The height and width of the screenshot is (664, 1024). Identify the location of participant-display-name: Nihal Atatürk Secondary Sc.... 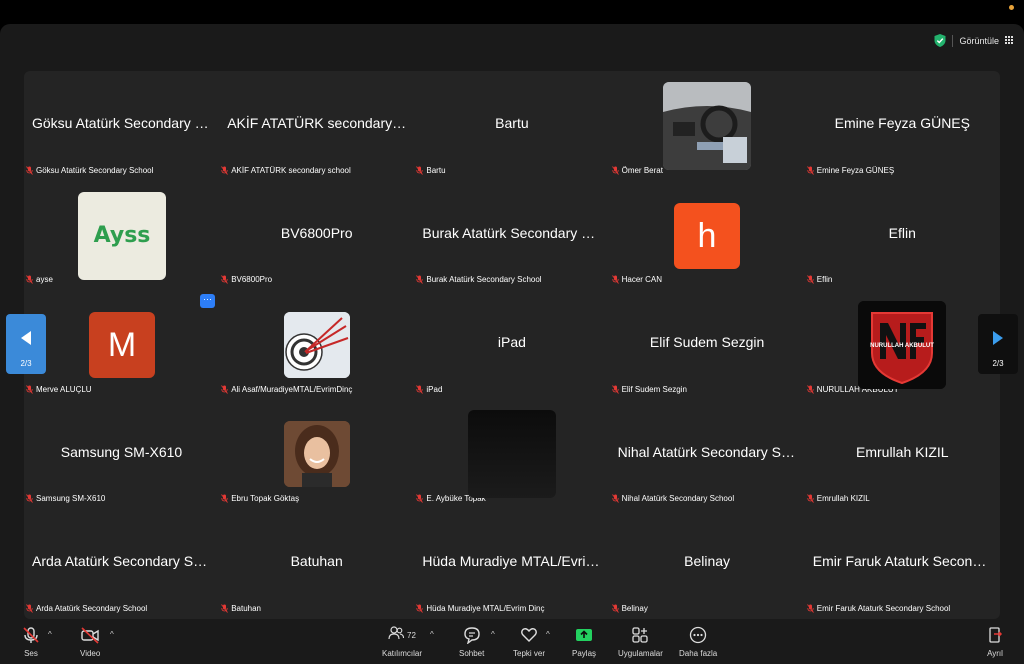
(707, 451).